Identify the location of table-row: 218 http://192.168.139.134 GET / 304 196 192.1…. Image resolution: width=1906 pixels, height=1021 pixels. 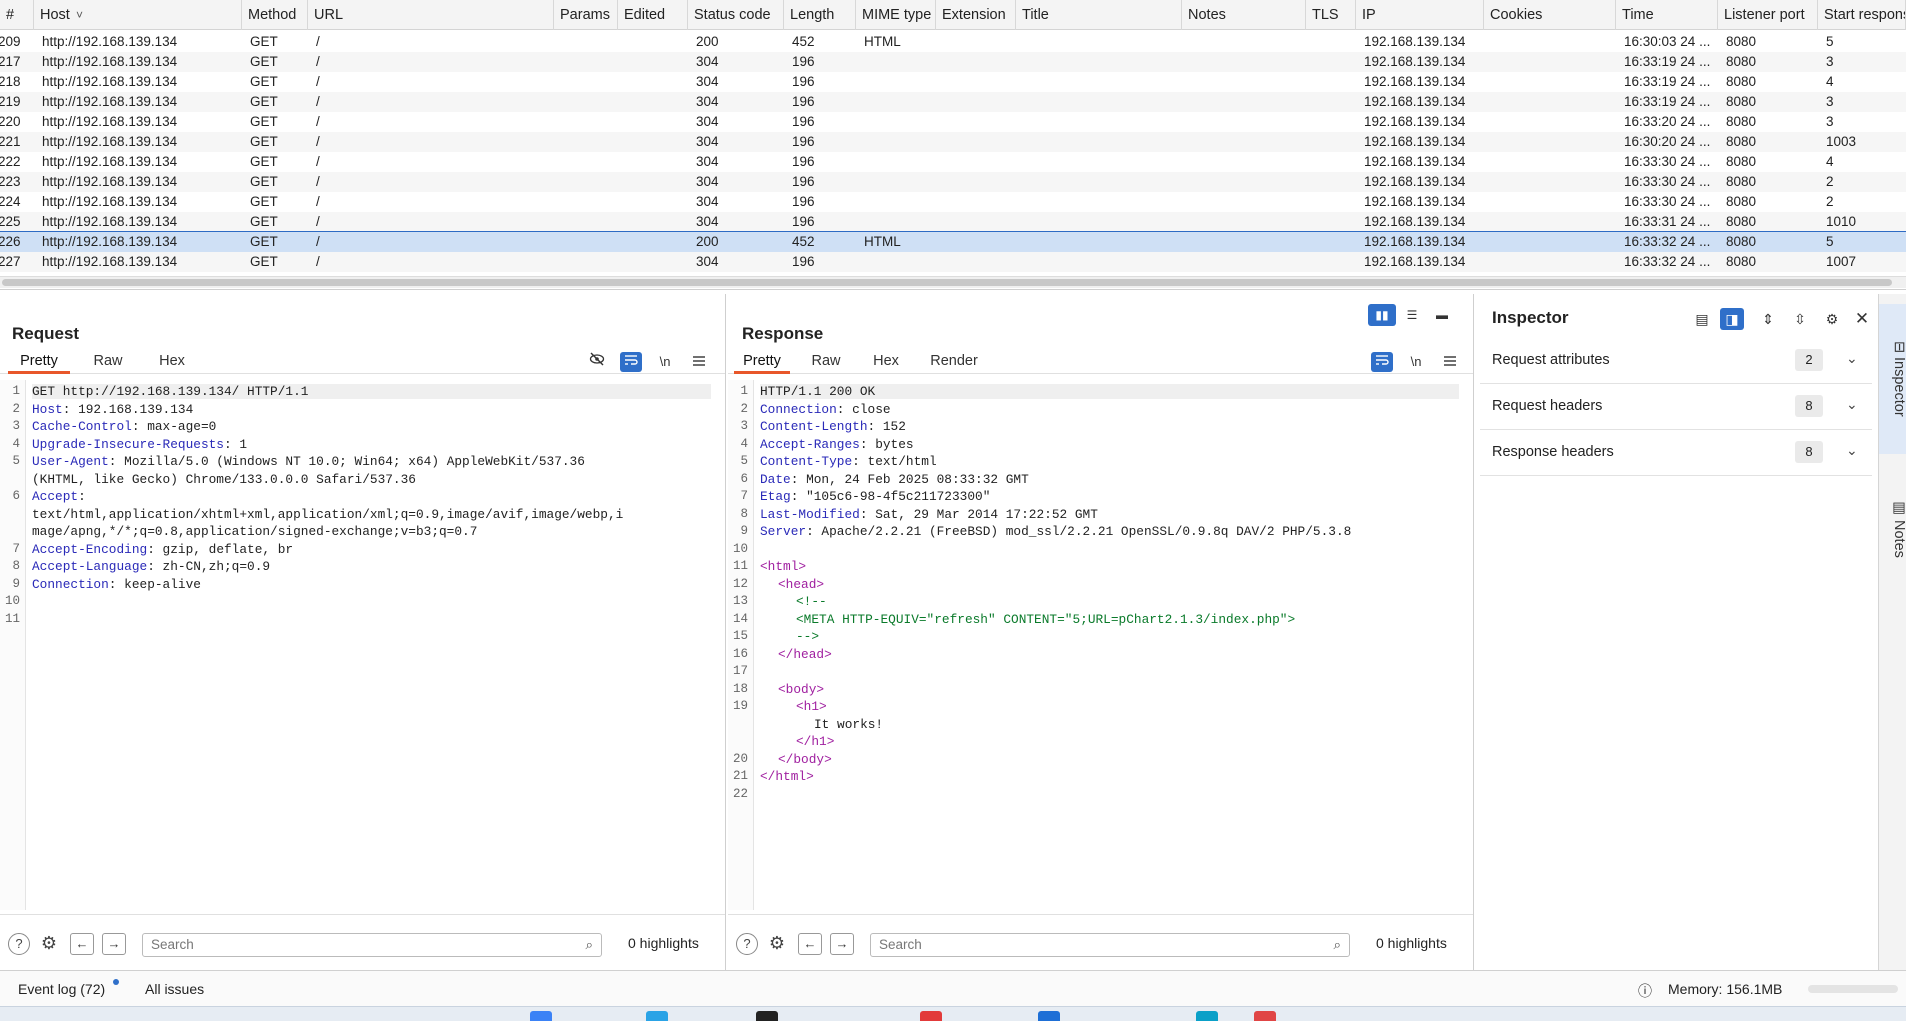
(953, 82).